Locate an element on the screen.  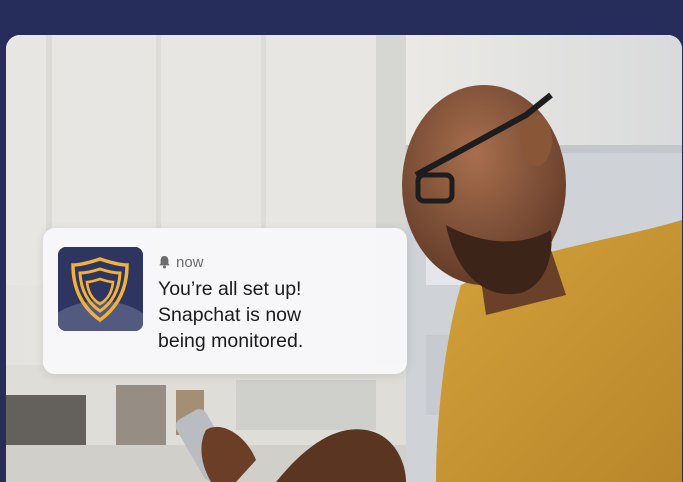
shield-logo-icon is located at coordinates (100, 289).